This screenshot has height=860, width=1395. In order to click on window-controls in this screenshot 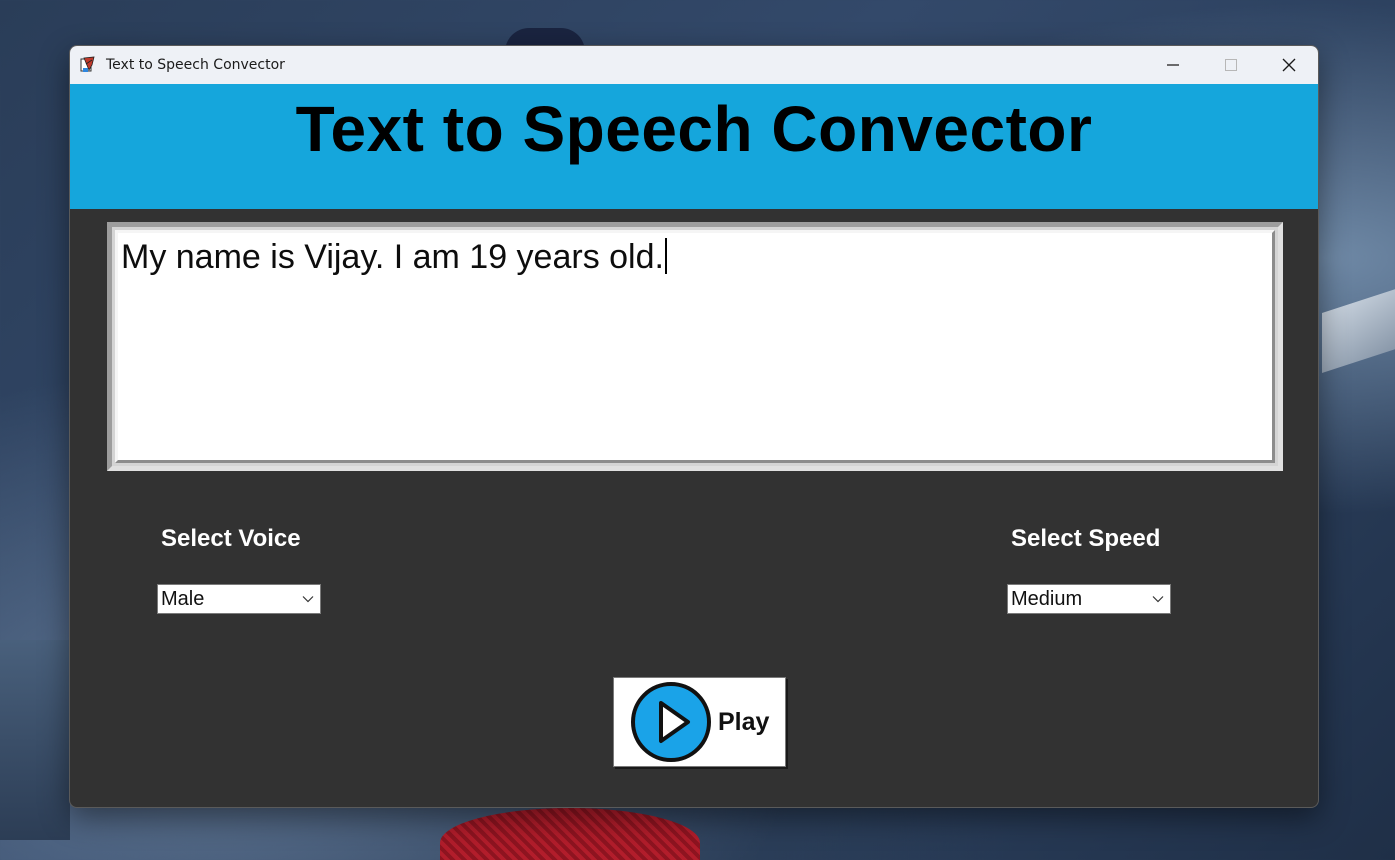, I will do `click(1231, 65)`.